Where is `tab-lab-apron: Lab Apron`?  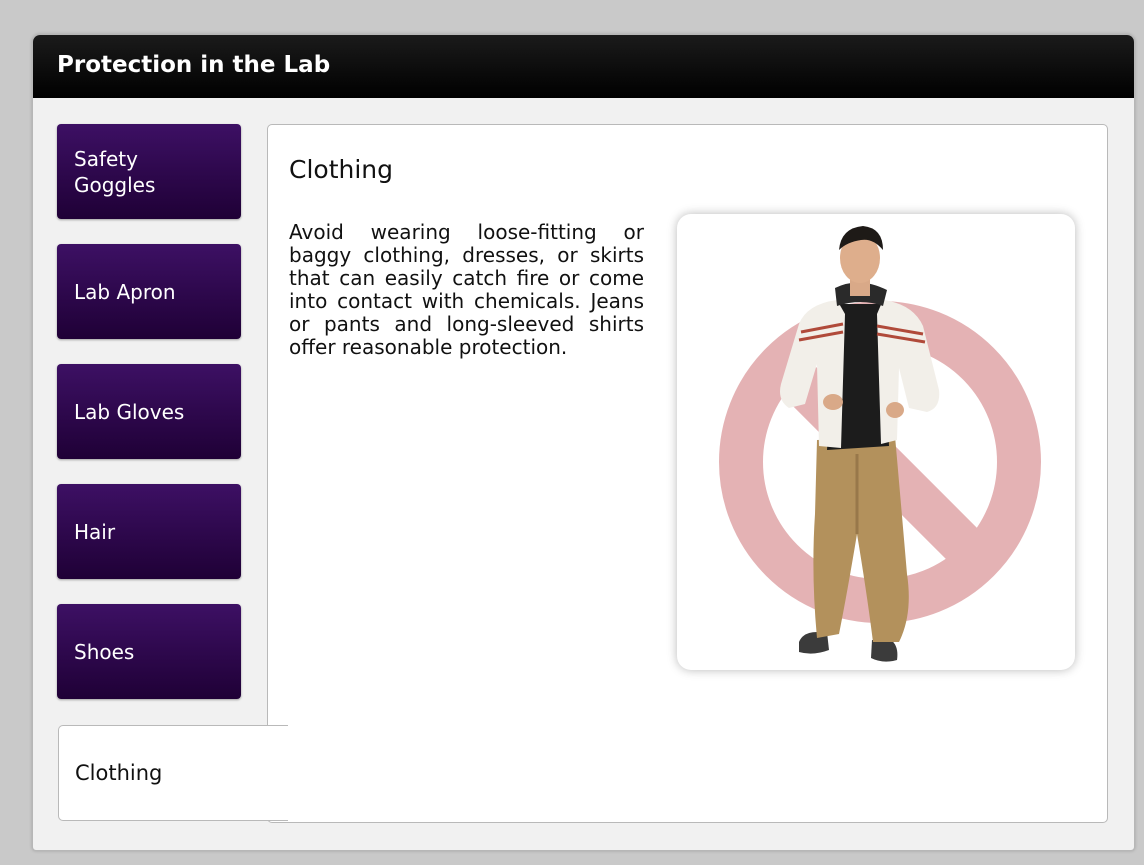
tab-lab-apron: Lab Apron is located at coordinates (149, 291).